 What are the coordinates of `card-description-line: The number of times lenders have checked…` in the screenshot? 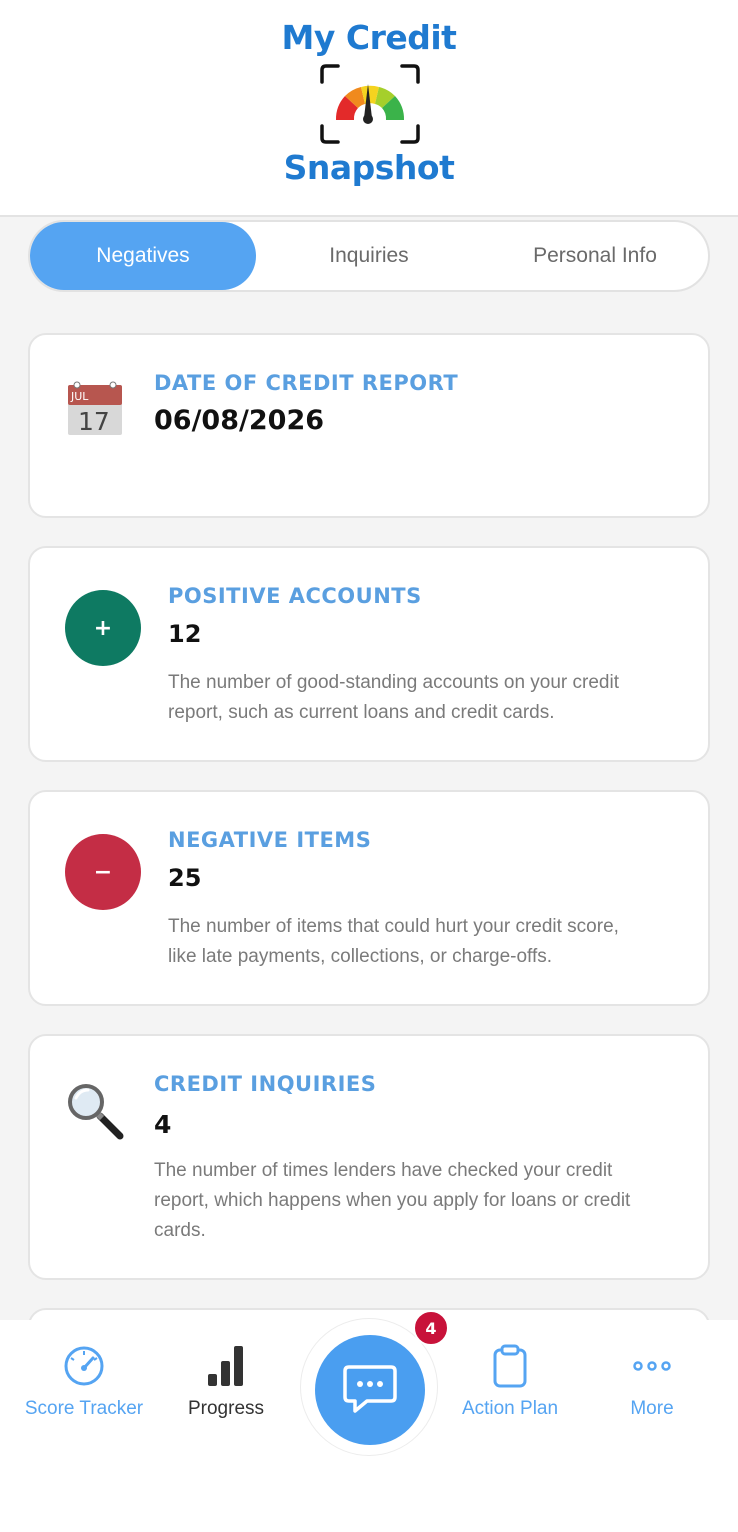 It's located at (383, 1170).